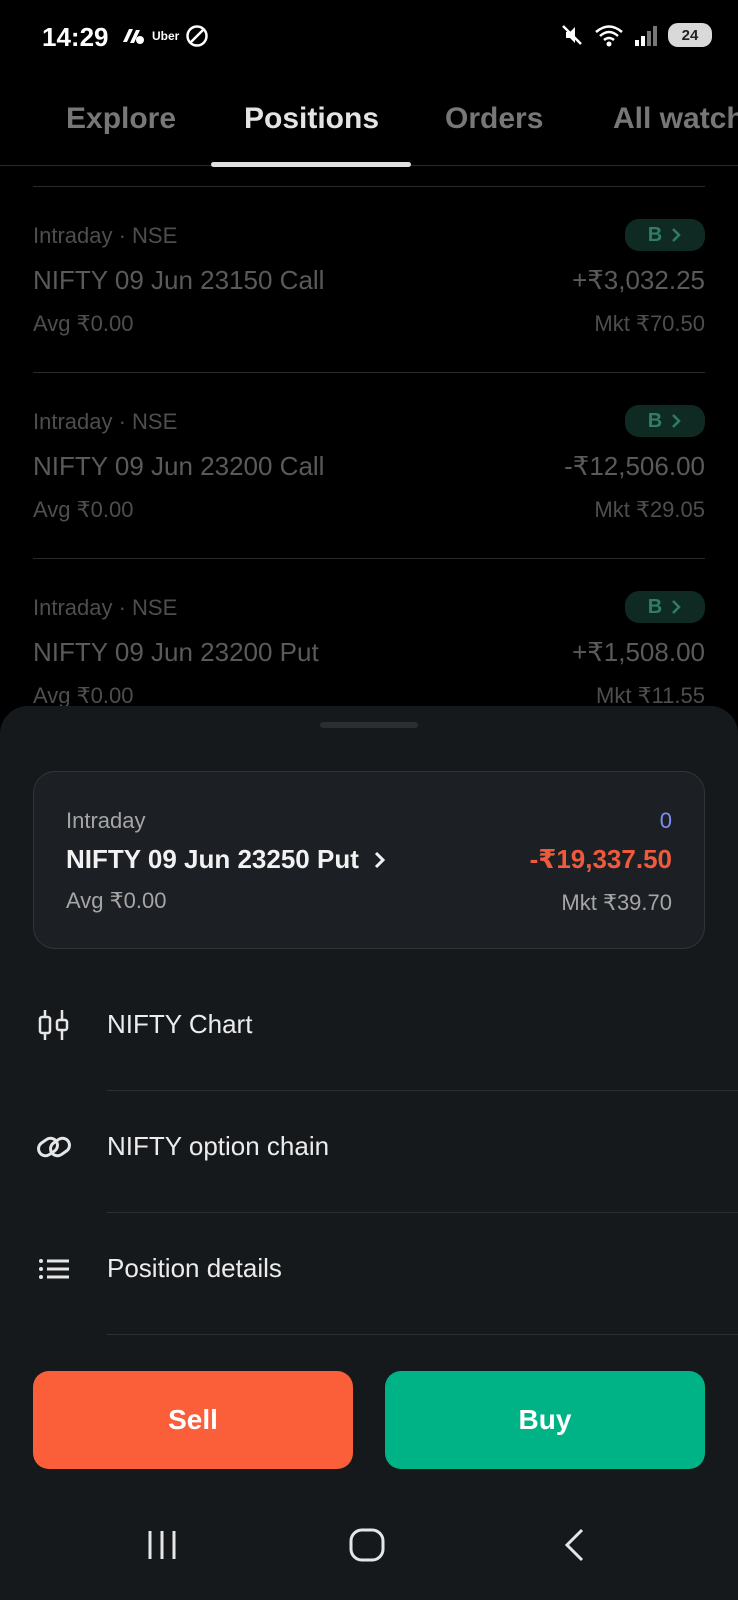 This screenshot has height=1600, width=738. What do you see at coordinates (609, 36) in the screenshot?
I see `wifi-icon` at bounding box center [609, 36].